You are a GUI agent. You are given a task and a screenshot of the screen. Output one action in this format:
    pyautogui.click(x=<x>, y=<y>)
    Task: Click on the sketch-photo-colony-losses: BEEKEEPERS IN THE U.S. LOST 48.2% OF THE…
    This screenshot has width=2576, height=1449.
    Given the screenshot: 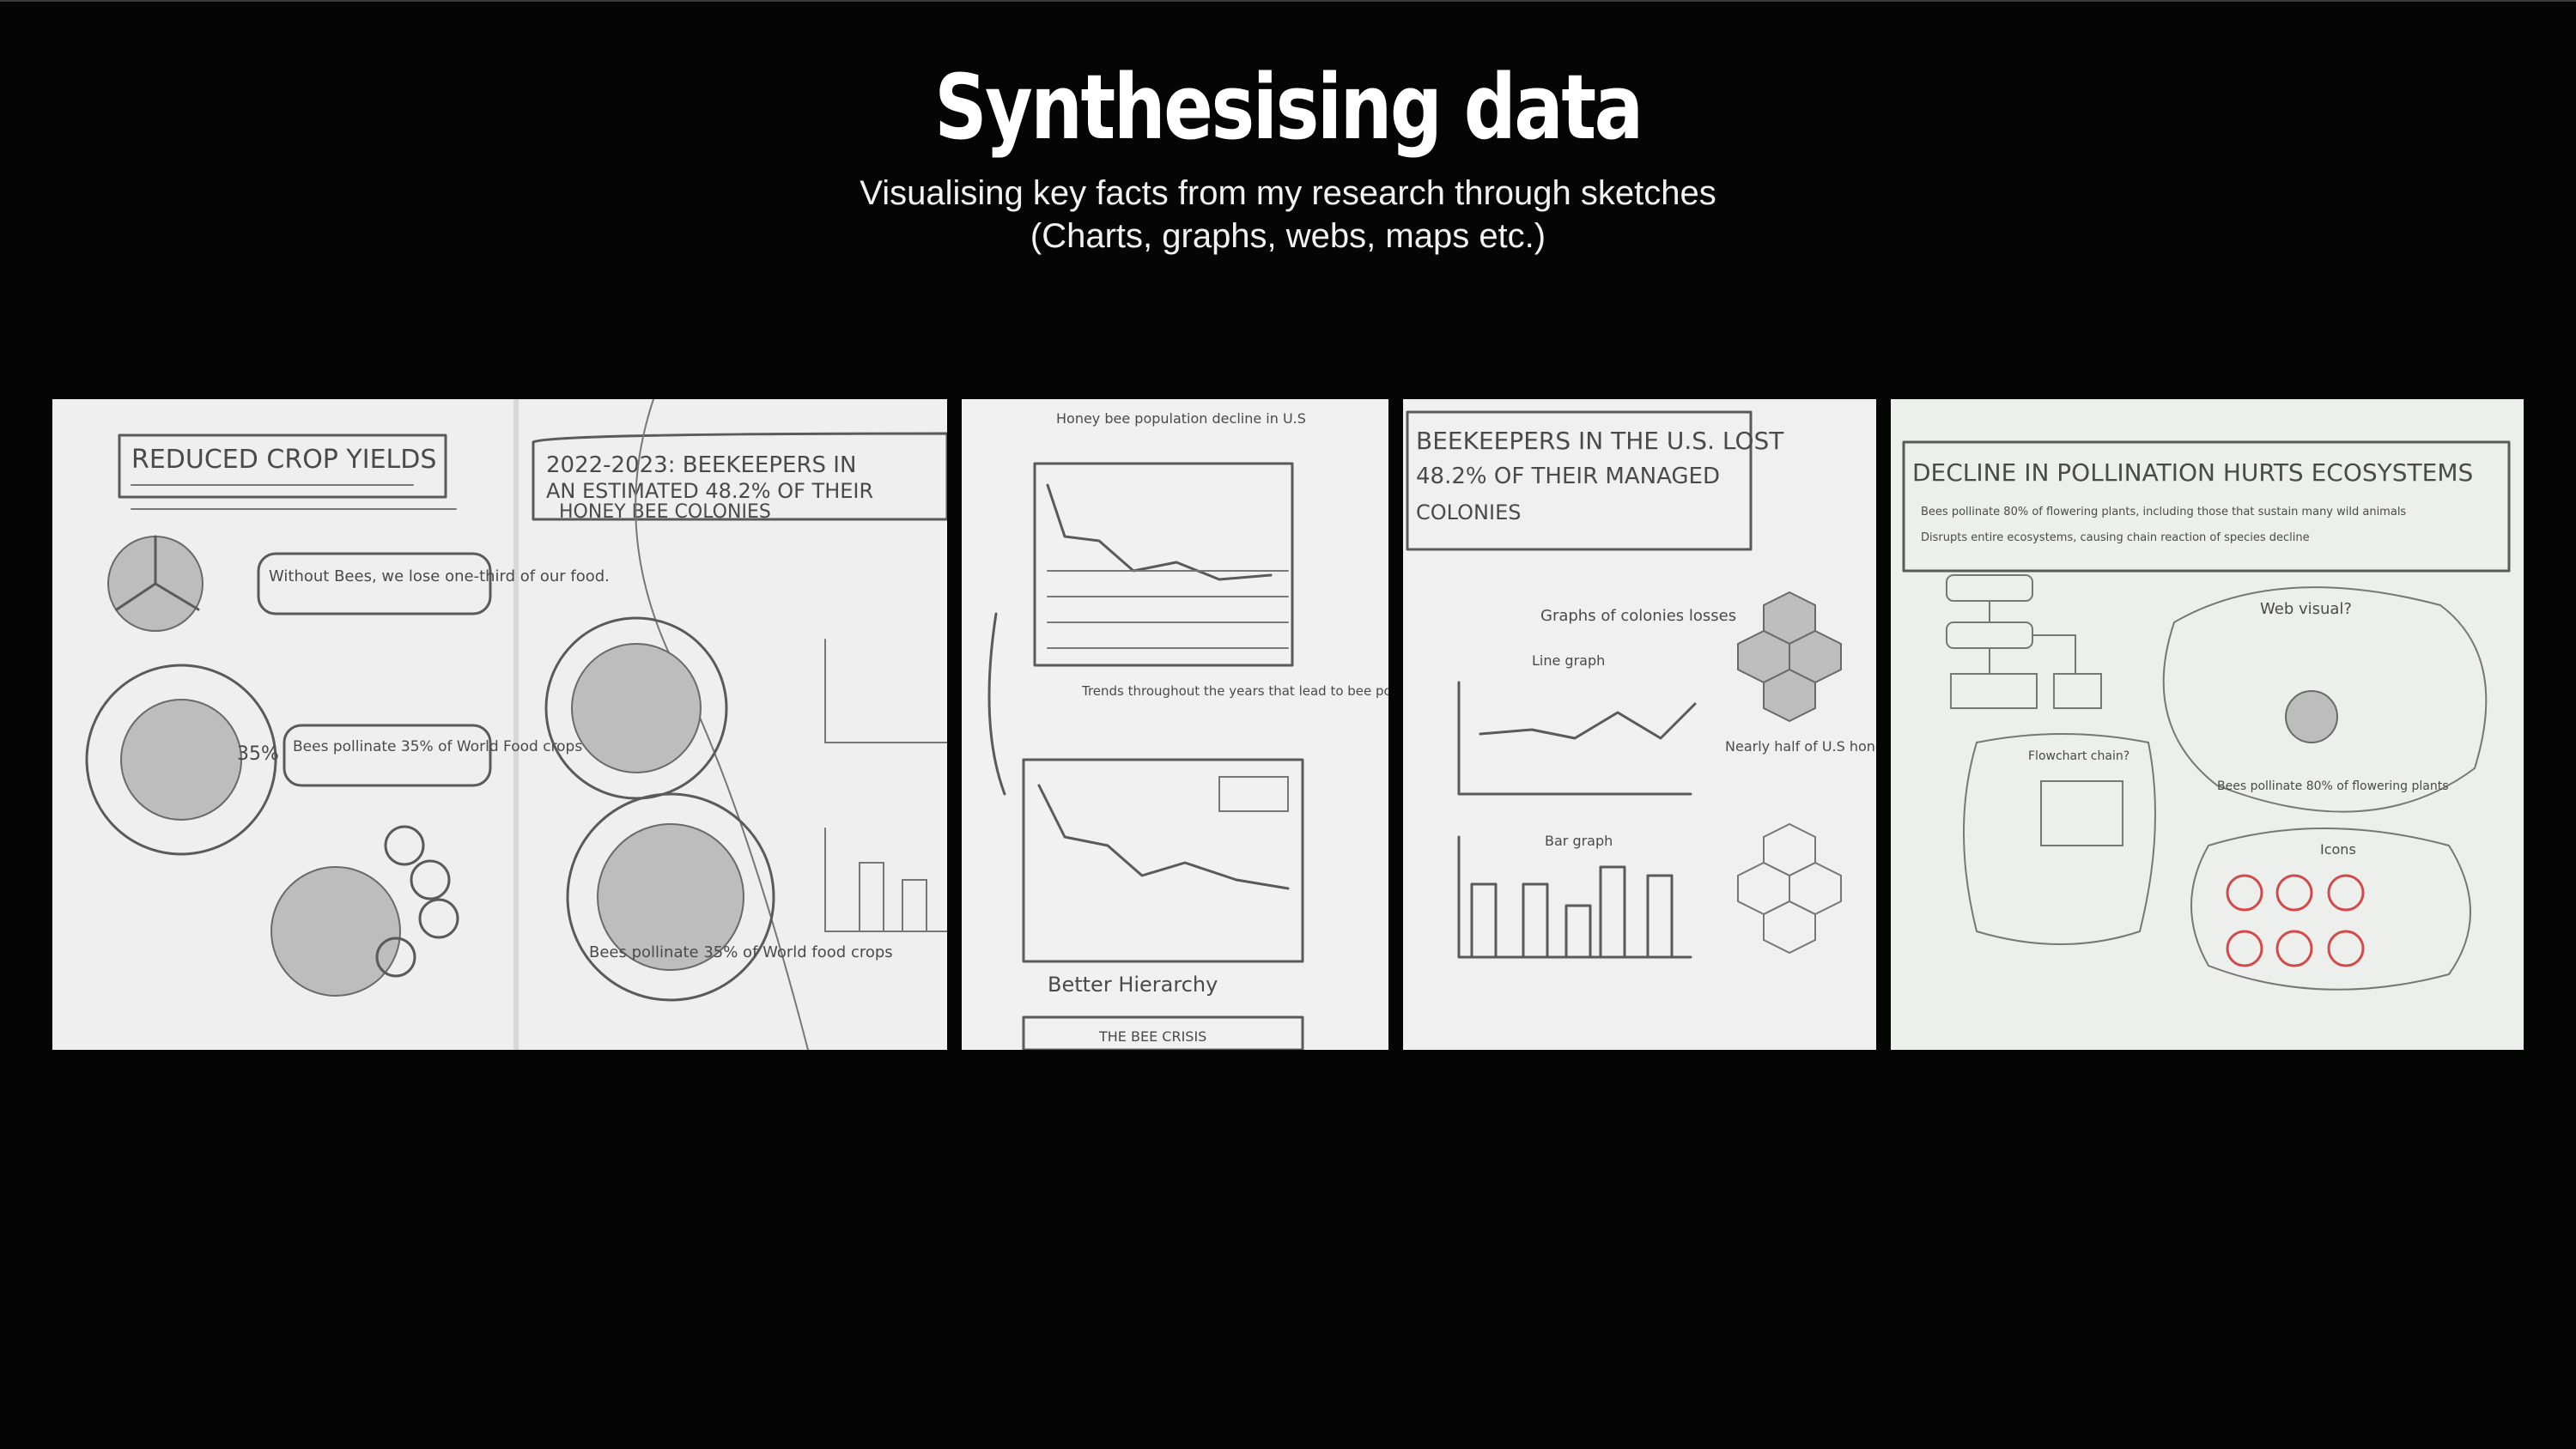 What is the action you would take?
    pyautogui.click(x=1639, y=724)
    